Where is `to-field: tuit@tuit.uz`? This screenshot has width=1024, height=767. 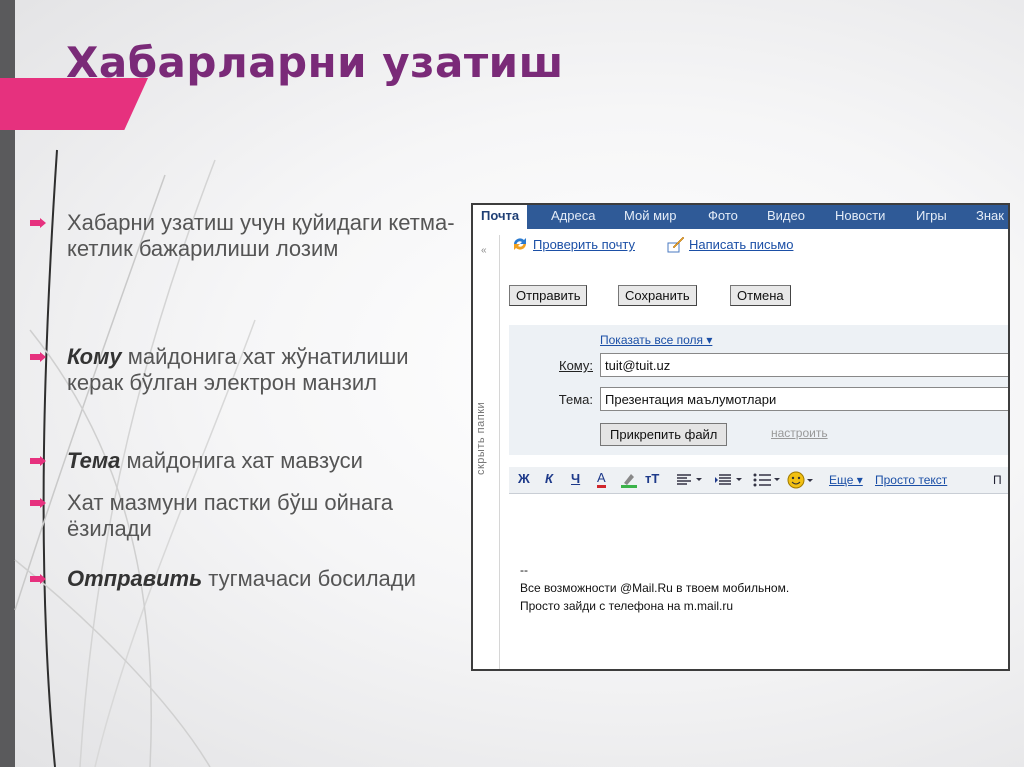 to-field: tuit@tuit.uz is located at coordinates (804, 365).